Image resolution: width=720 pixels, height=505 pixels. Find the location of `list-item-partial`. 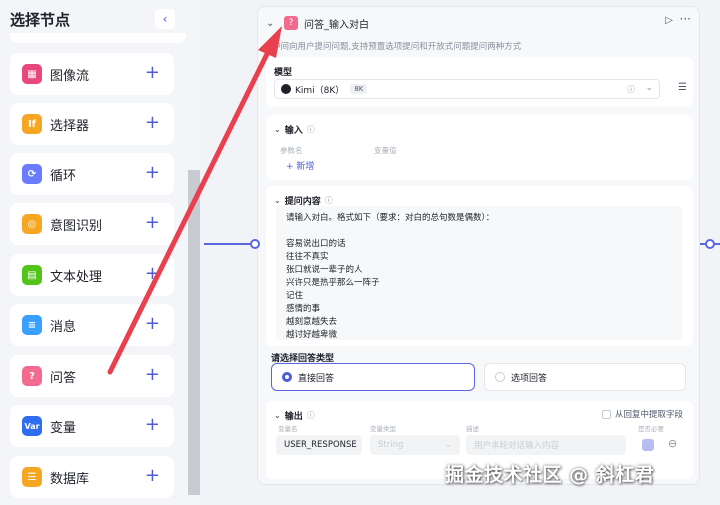

list-item-partial is located at coordinates (98, 38).